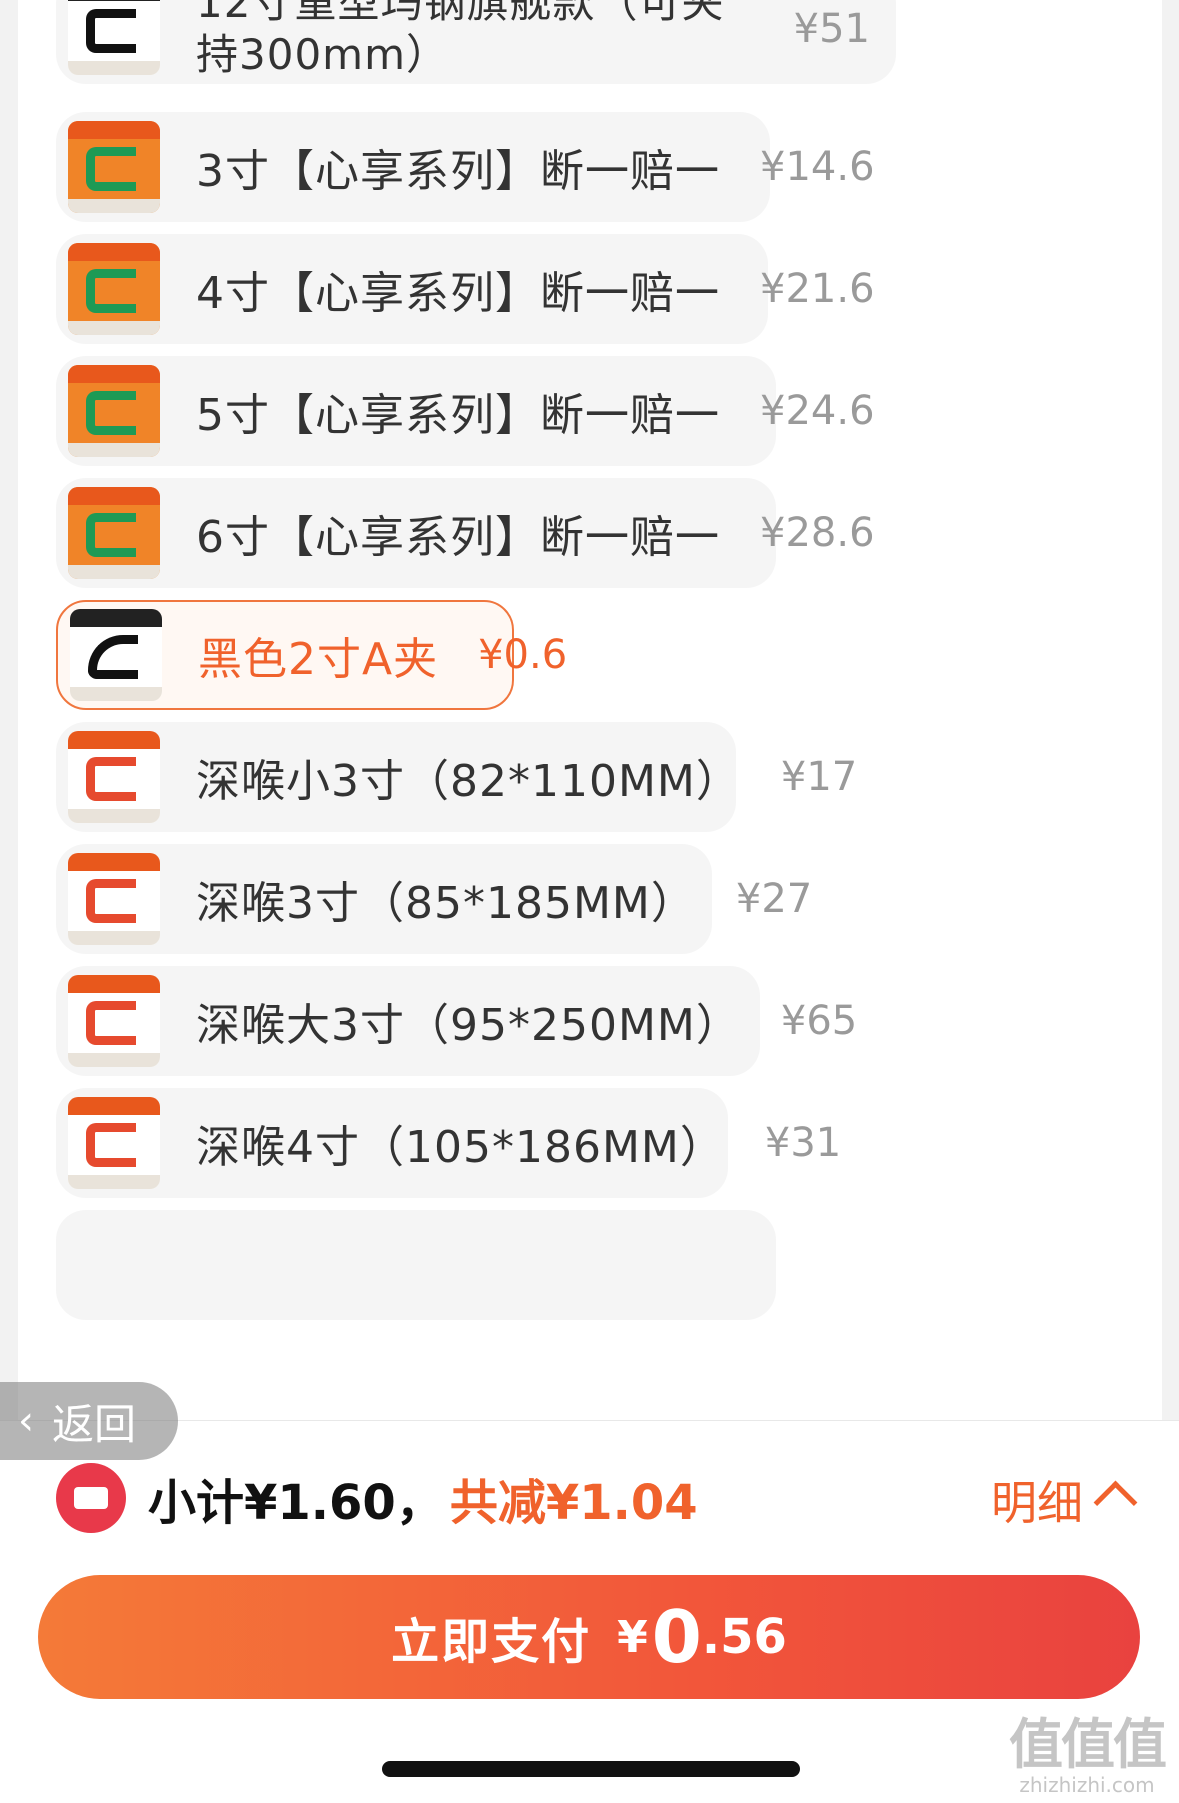 This screenshot has height=1803, width=1179. I want to click on sku-option-deep-3in: 深喉3寸（85*185MM） ¥27, so click(434, 899).